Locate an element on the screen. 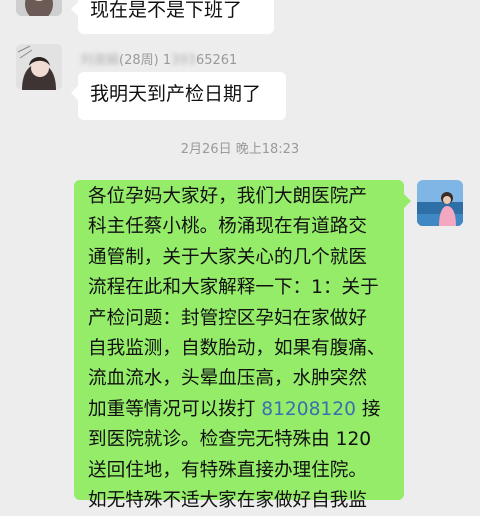 The image size is (480, 516). phone-link: 81208120 is located at coordinates (308, 409).